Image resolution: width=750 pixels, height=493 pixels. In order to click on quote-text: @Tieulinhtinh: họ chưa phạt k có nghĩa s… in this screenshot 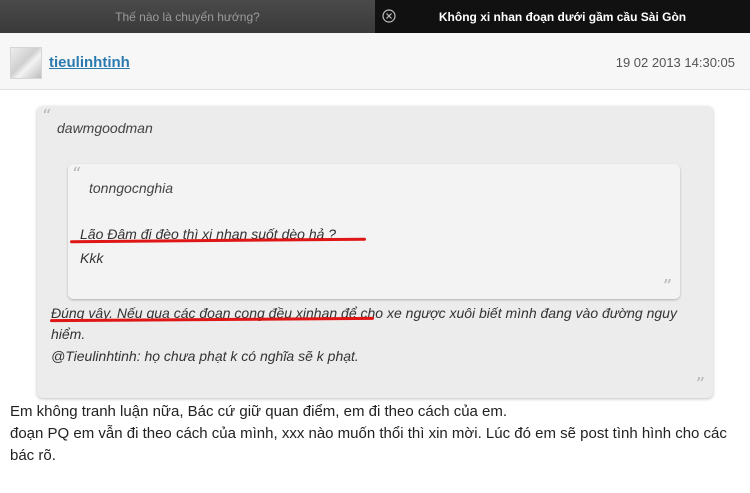, I will do `click(205, 356)`.